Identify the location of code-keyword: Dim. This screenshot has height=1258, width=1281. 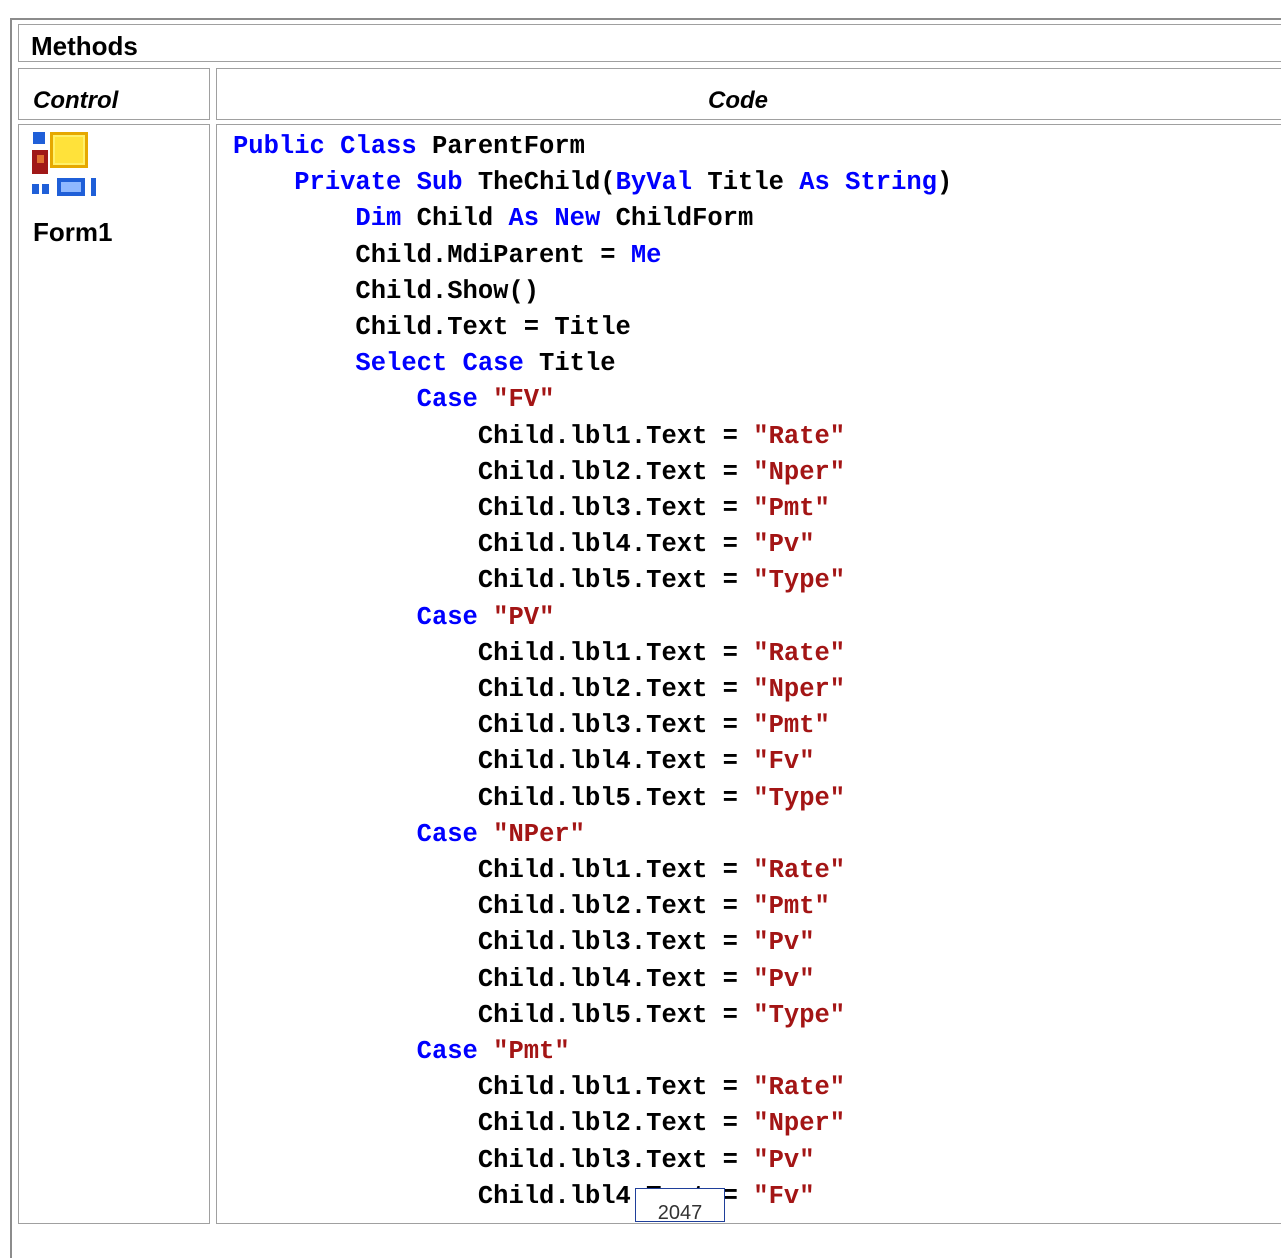
(378, 219).